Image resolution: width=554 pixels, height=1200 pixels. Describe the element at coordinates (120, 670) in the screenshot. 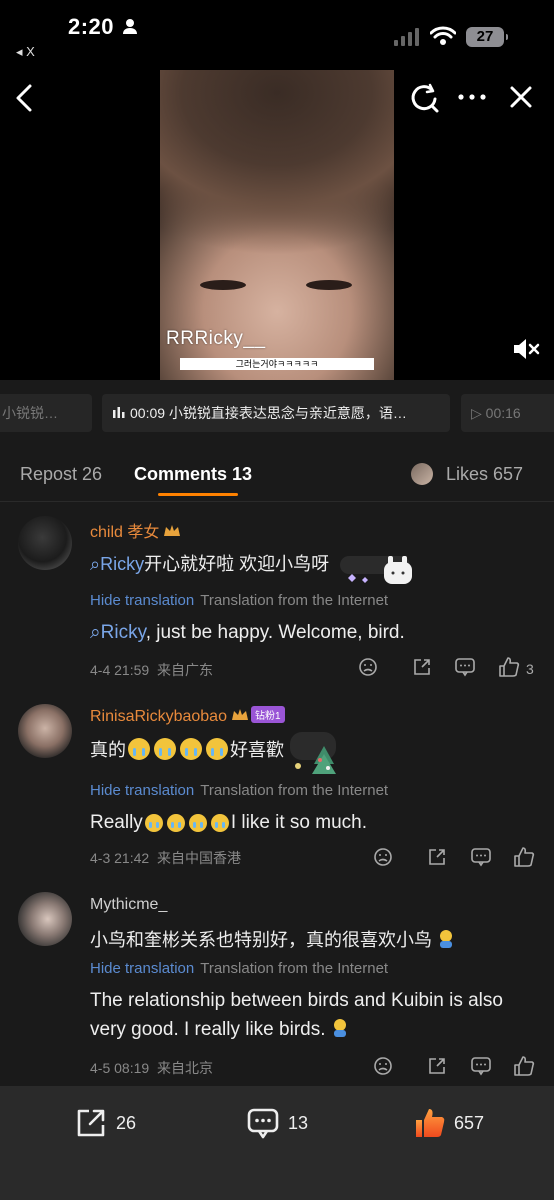

I see `comment-date: 4-4 21:59` at that location.